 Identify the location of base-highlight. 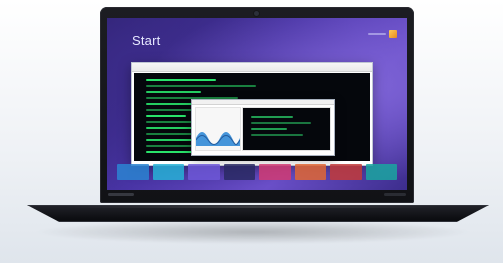
(252, 207).